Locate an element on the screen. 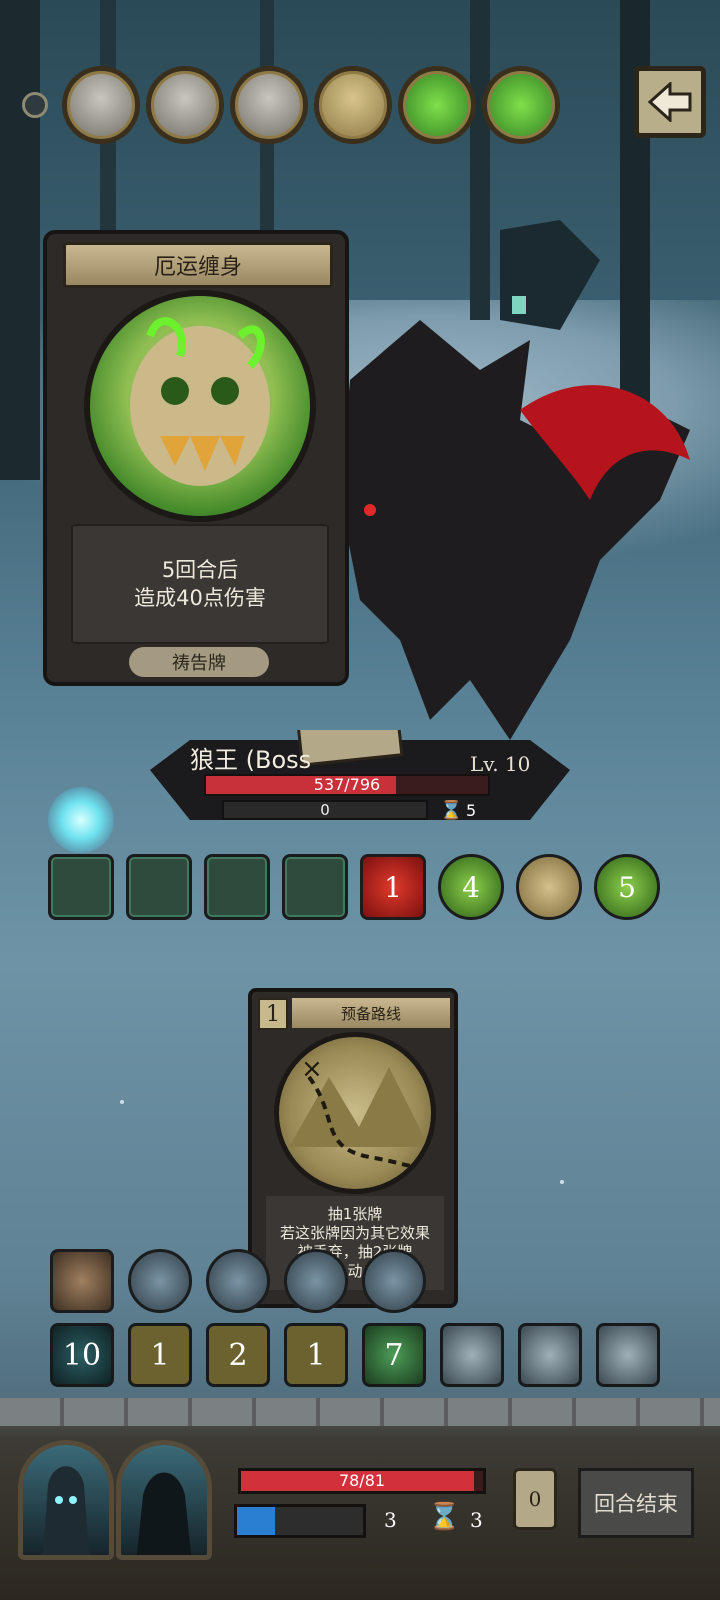  enemy-portrait-row is located at coordinates (291, 105).